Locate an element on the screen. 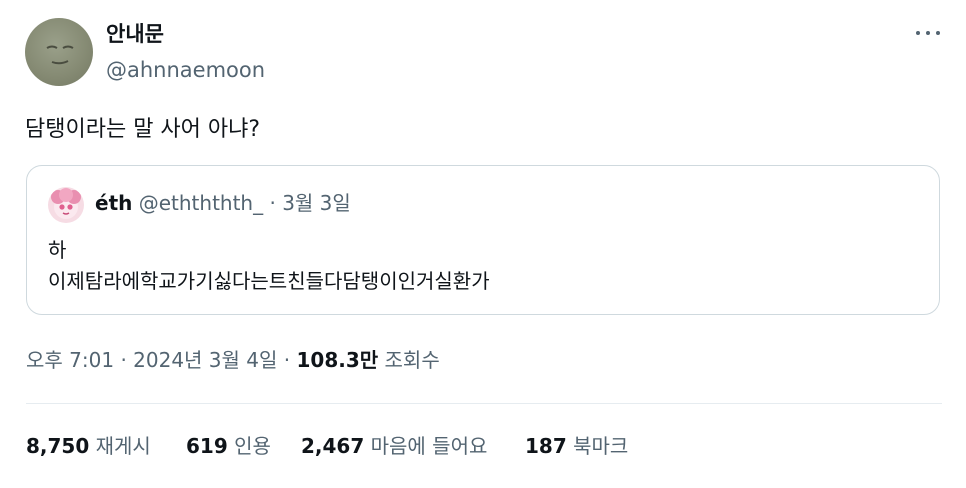 Image resolution: width=966 pixels, height=488 pixels. quote-date: 3월 3일 is located at coordinates (316, 203).